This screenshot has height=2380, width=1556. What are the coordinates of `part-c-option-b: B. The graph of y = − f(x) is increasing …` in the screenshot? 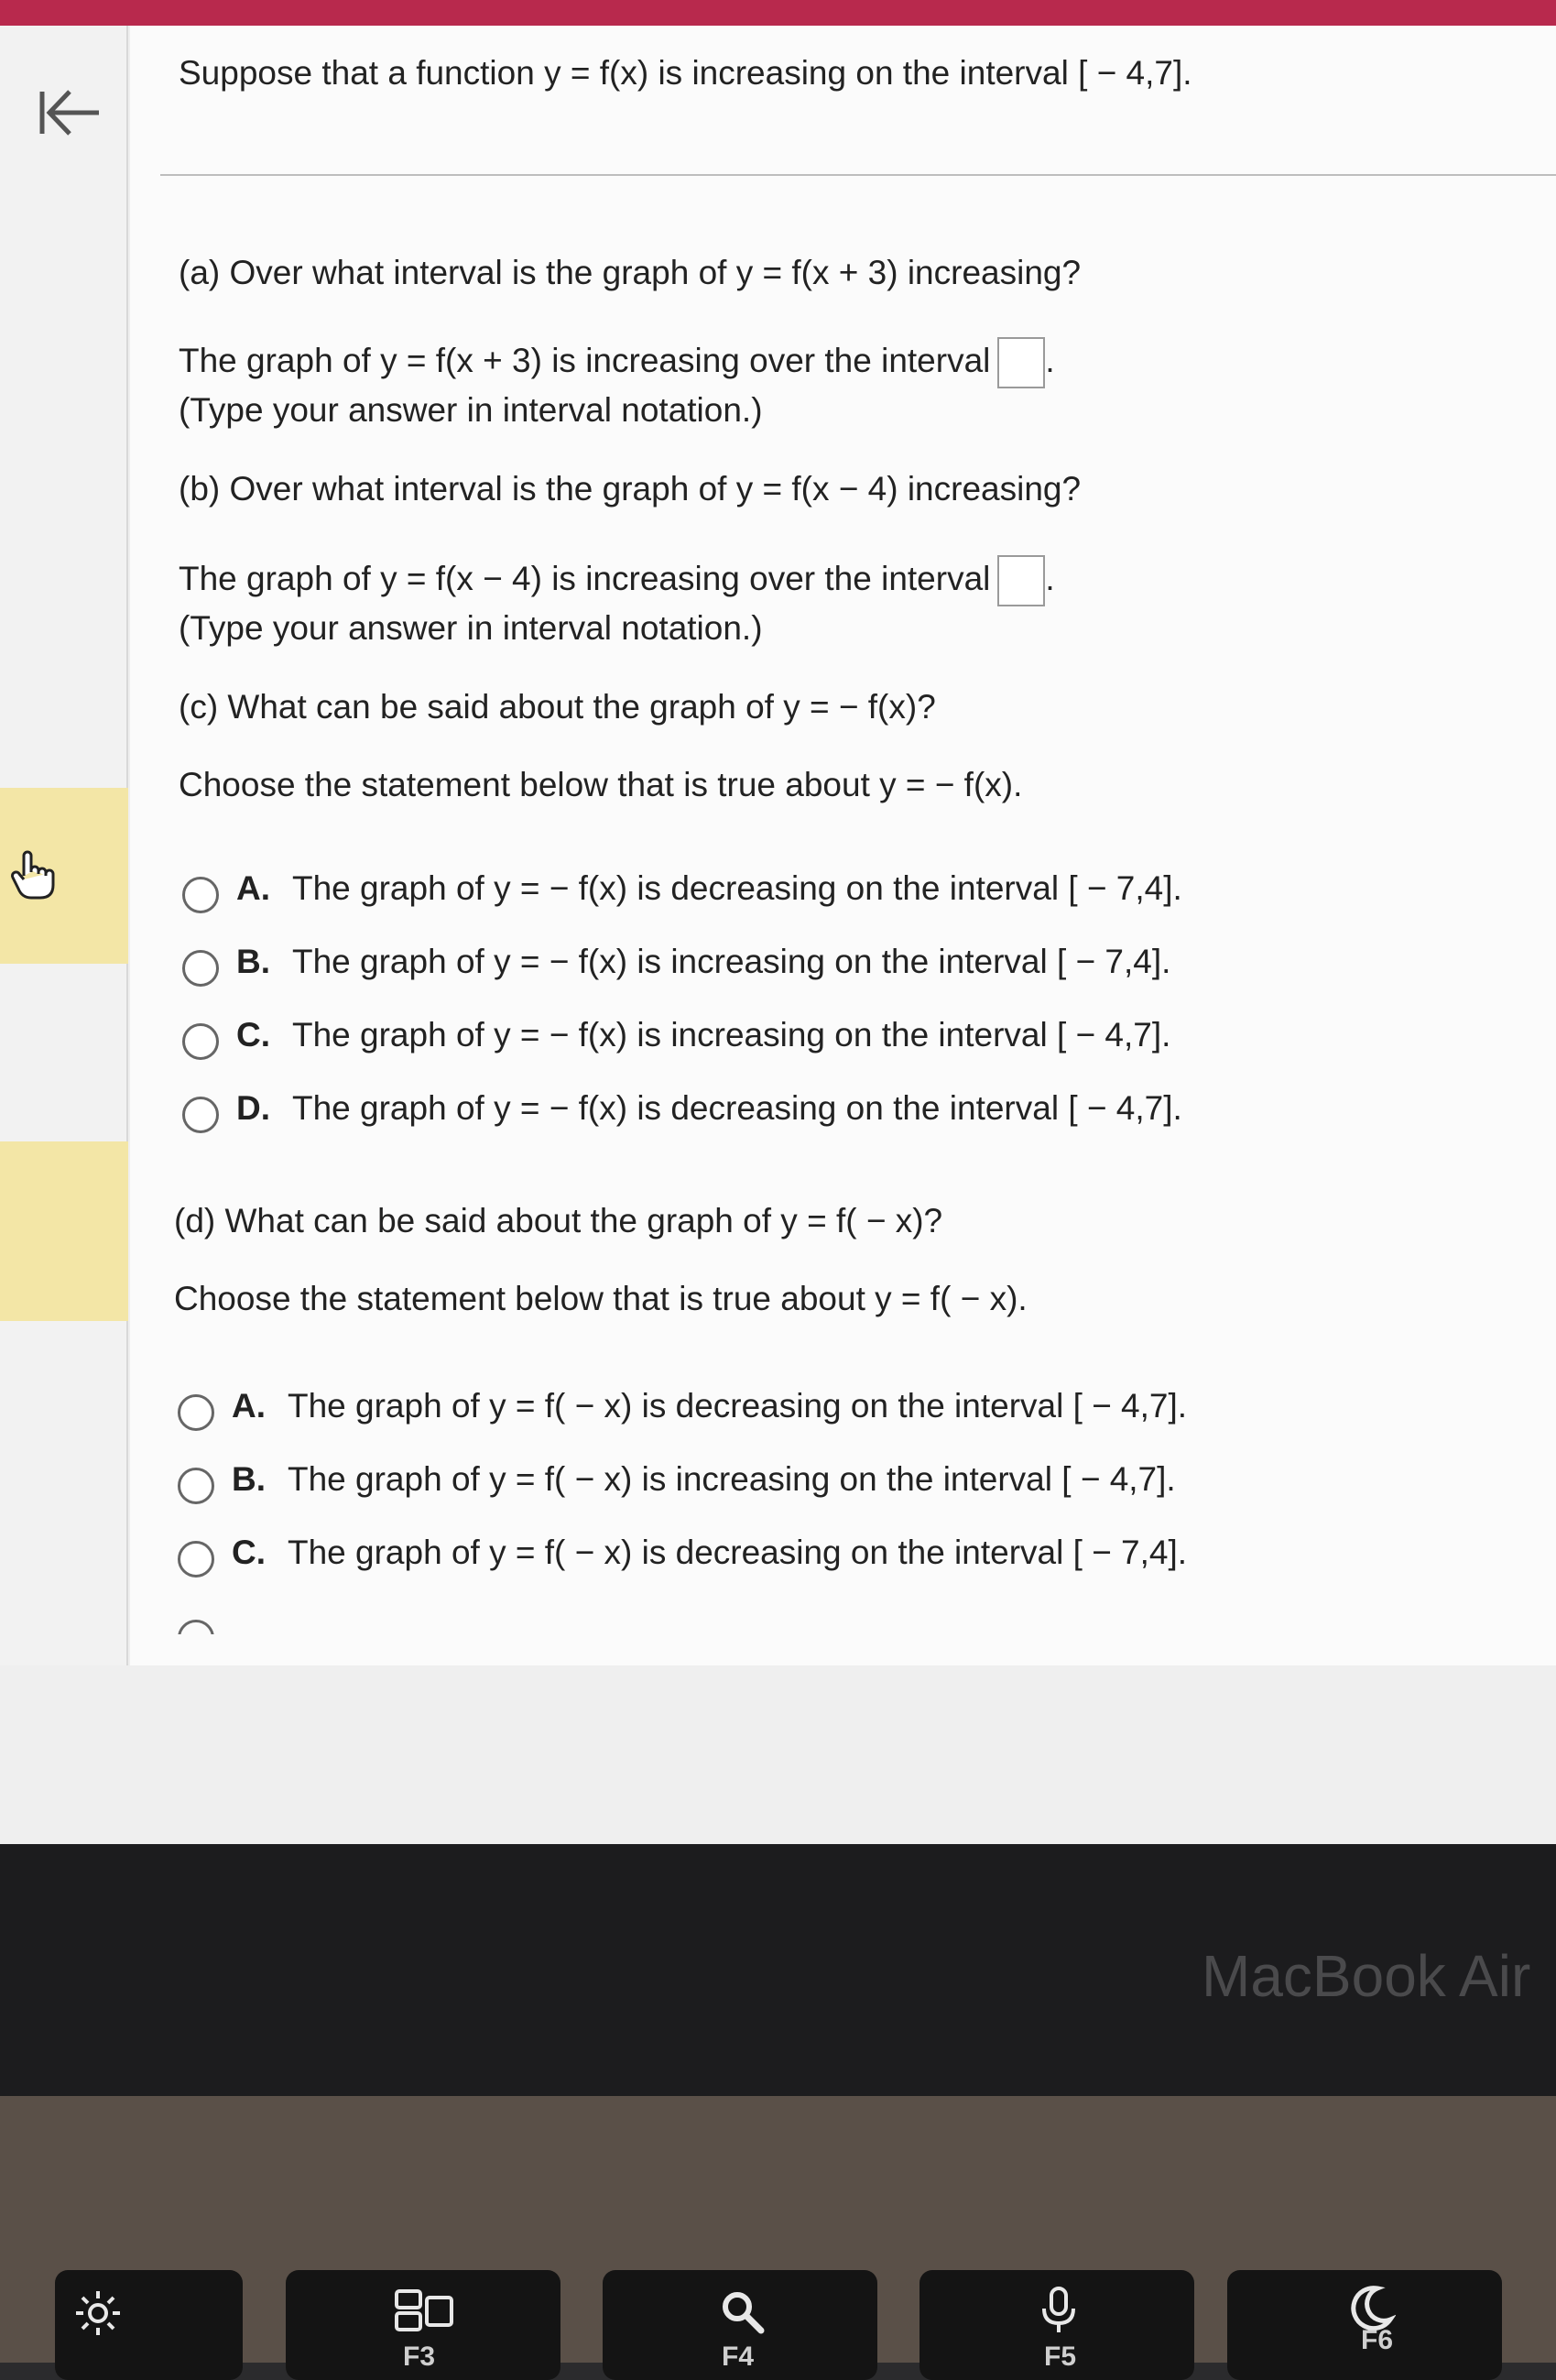 It's located at (703, 962).